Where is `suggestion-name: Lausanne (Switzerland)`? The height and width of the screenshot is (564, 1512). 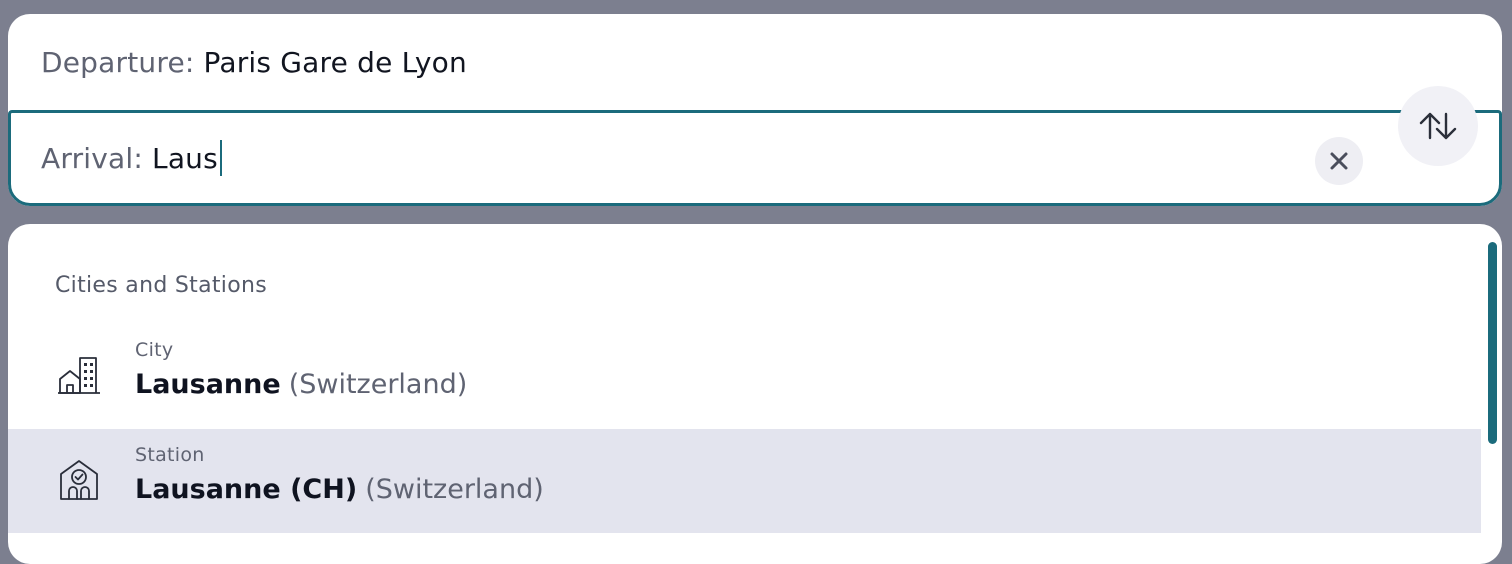
suggestion-name: Lausanne (Switzerland) is located at coordinates (301, 384).